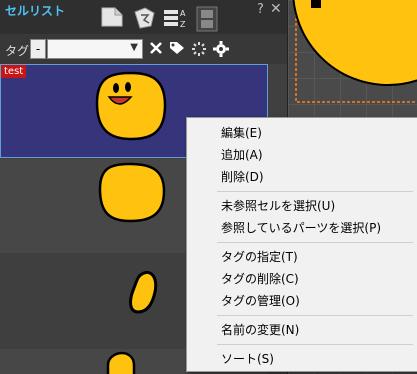 The width and height of the screenshot is (417, 374). I want to click on menu-item-sort: ソート(S), so click(247, 358).